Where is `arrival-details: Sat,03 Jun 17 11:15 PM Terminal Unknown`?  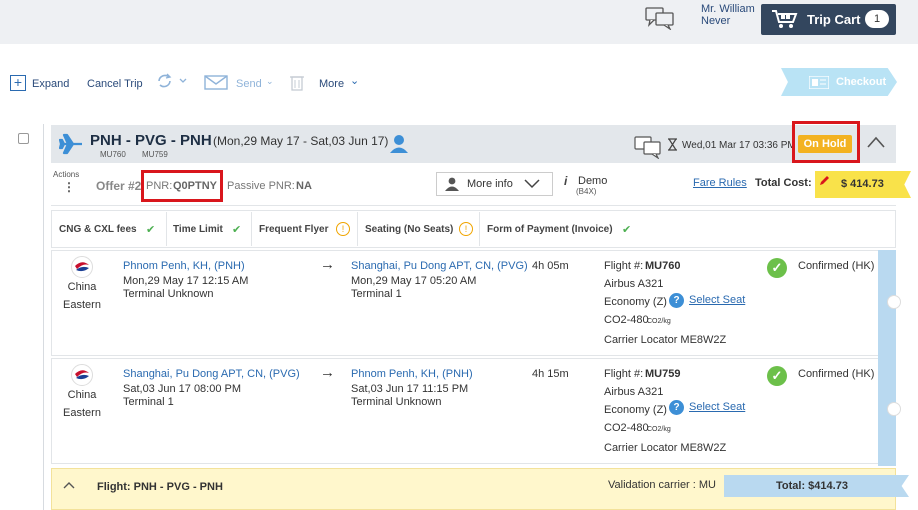
arrival-details: Sat,03 Jun 17 11:15 PM Terminal Unknown is located at coordinates (410, 395).